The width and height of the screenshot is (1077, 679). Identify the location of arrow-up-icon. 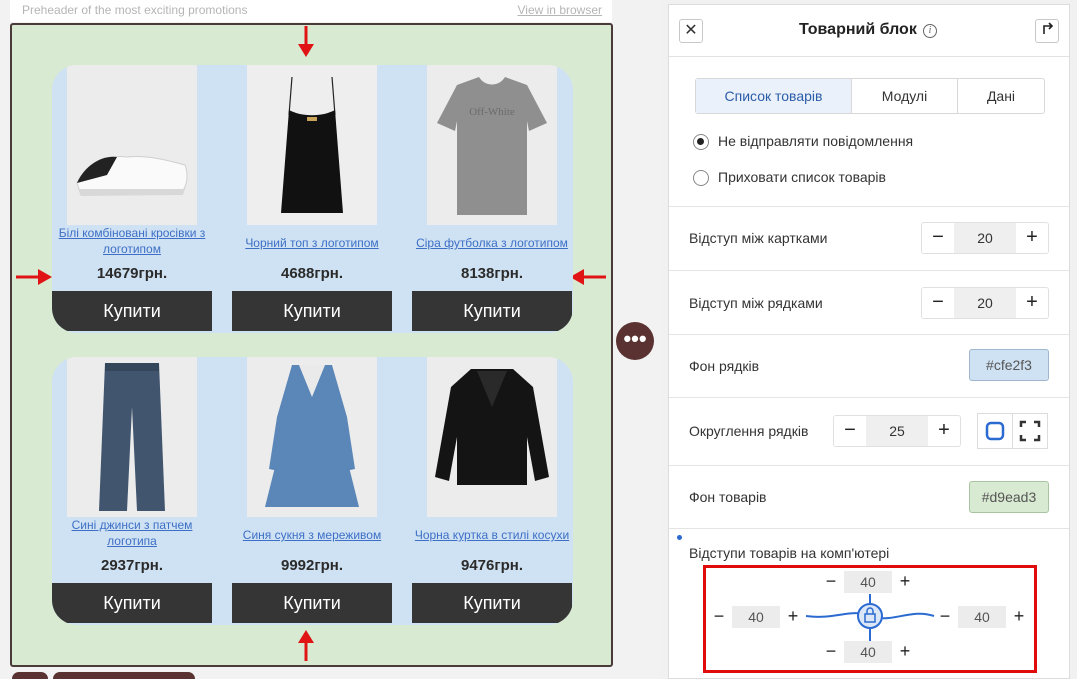
(306, 645).